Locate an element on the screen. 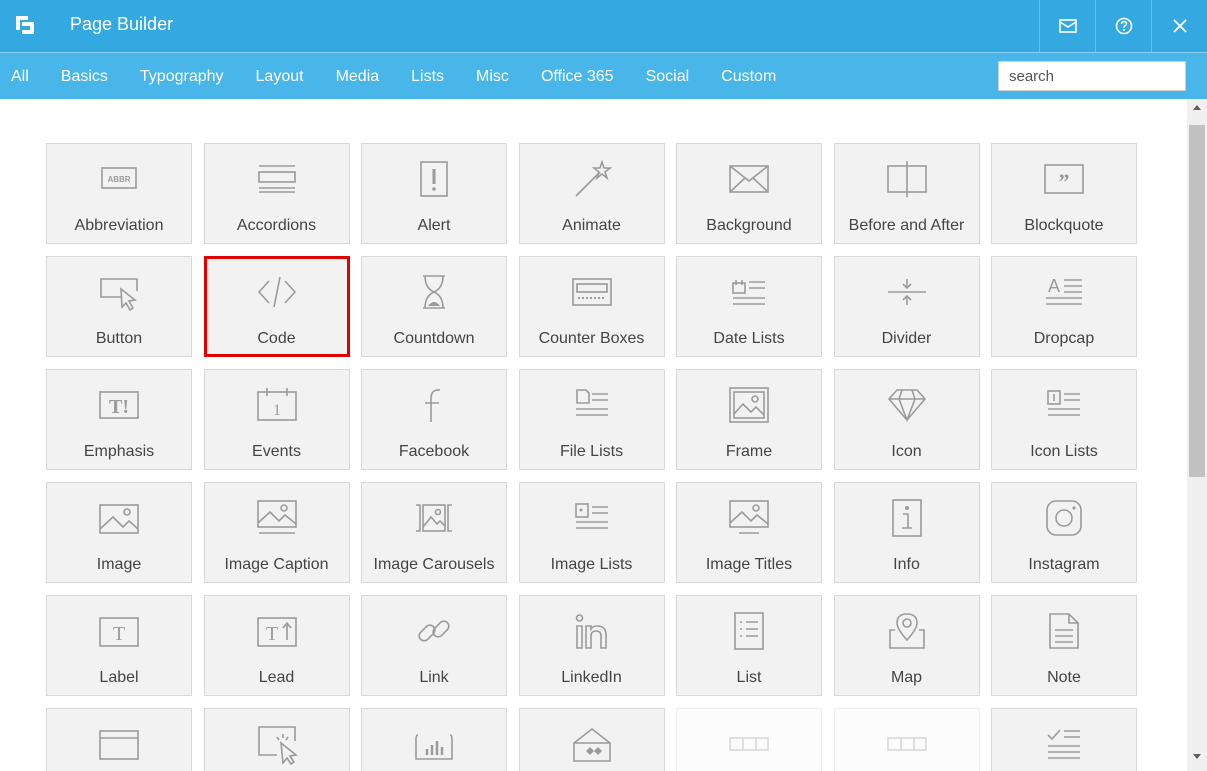 The image size is (1207, 771). tab-office-365: Office 365 is located at coordinates (577, 77).